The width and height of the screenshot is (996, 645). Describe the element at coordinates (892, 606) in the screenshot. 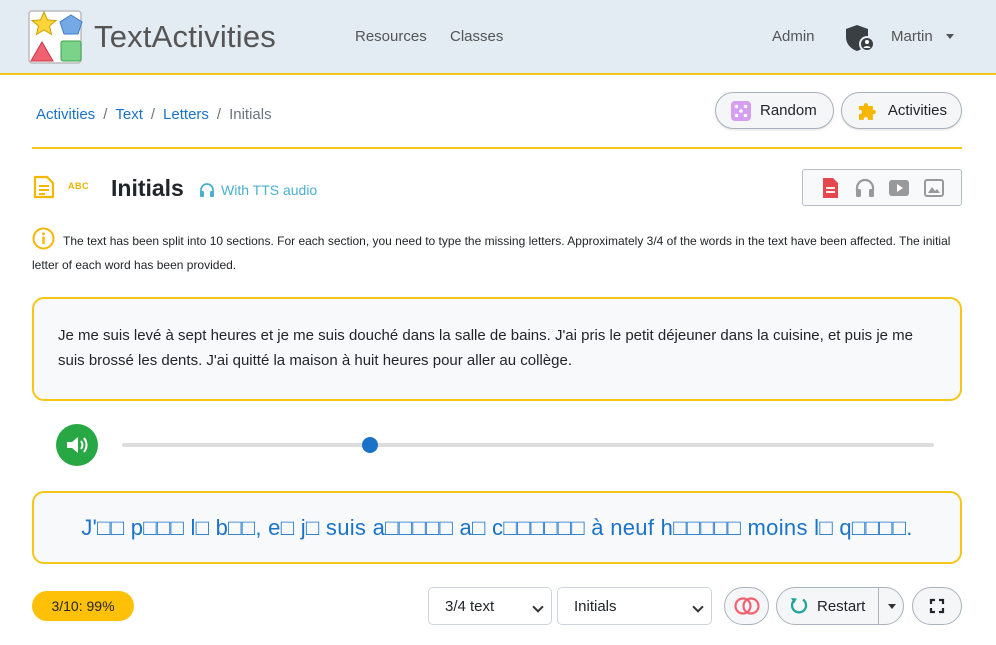

I see `restart-dropdown-caret-icon` at that location.